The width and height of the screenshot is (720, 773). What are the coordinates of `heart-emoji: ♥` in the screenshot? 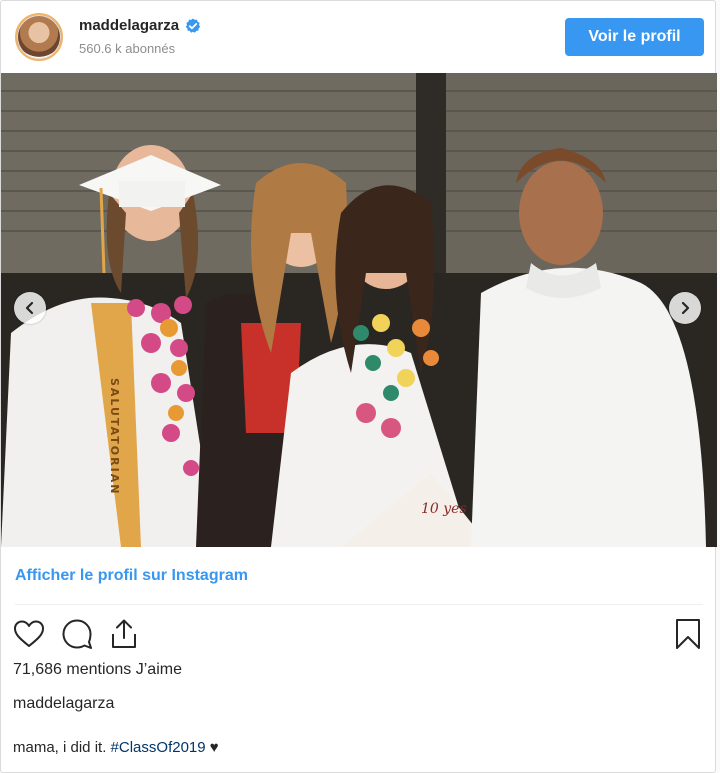 It's located at (214, 747).